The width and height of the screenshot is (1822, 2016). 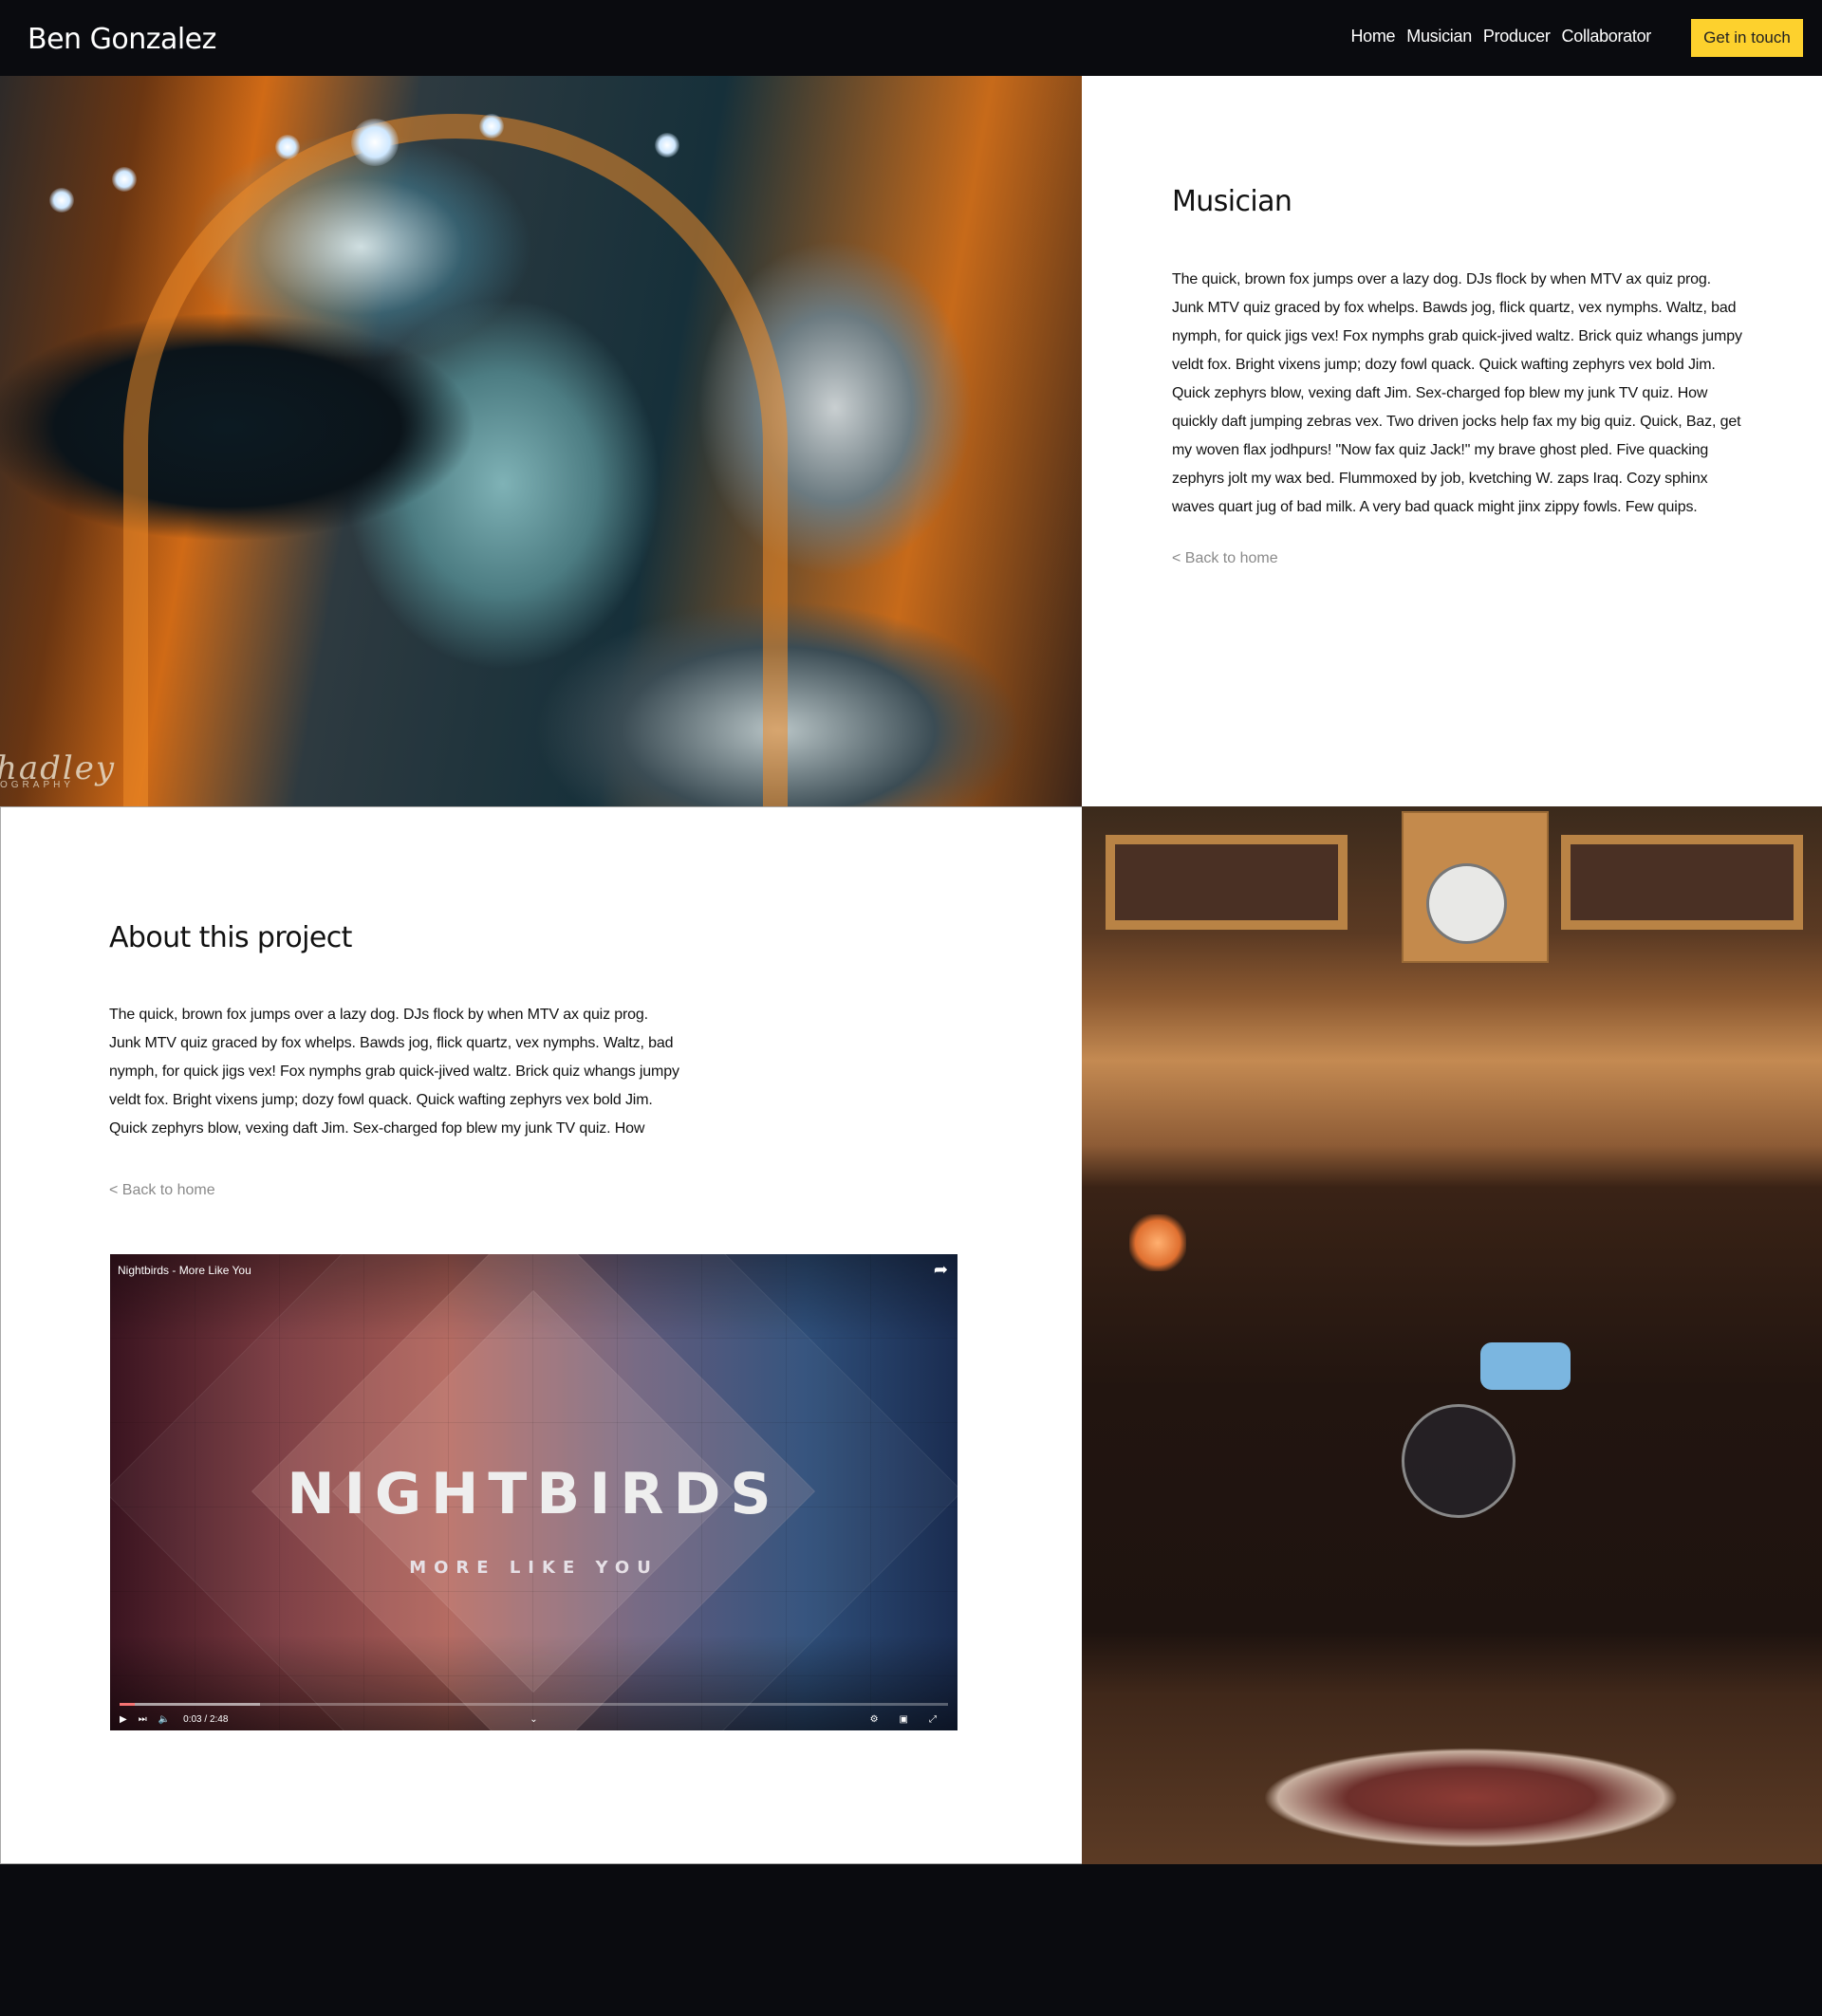 I want to click on video-subline: MORE LIKE YOU, so click(x=534, y=1568).